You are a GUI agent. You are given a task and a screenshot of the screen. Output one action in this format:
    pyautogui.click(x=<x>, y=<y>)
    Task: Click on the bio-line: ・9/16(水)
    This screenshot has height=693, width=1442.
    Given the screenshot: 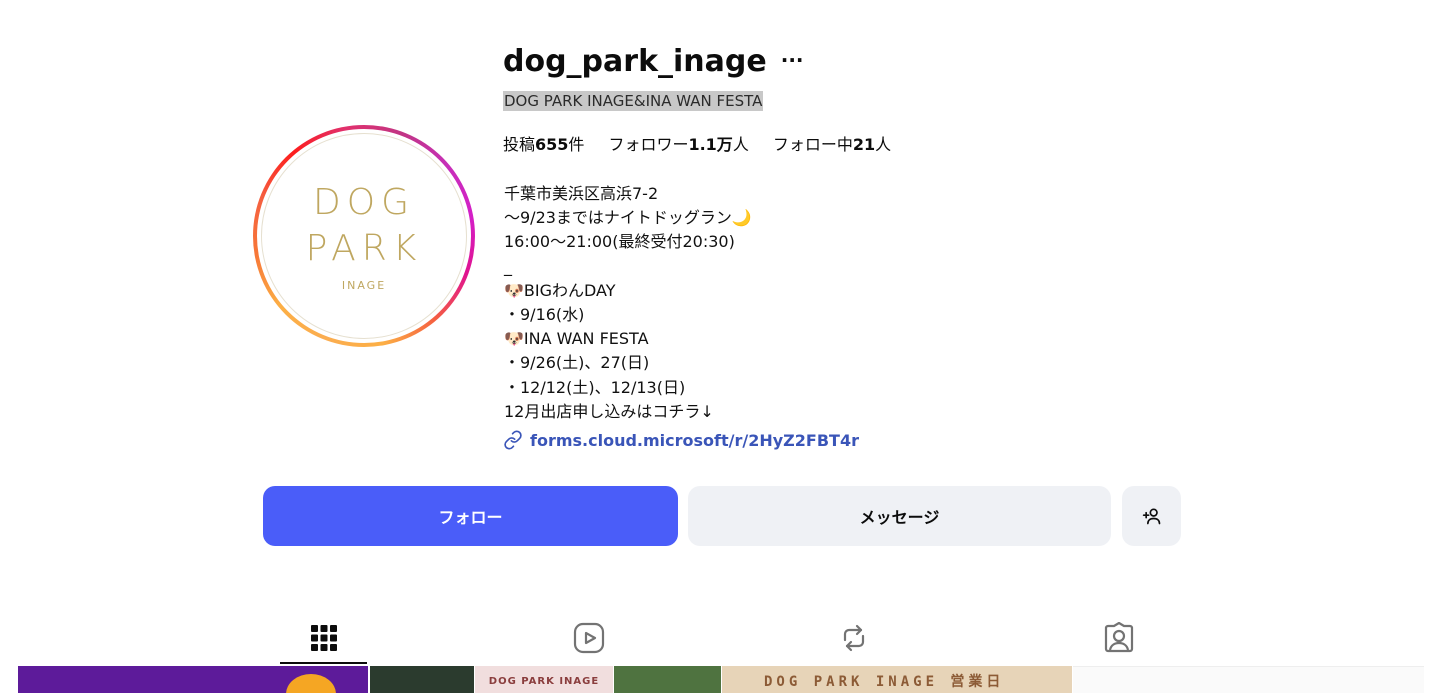 What is the action you would take?
    pyautogui.click(x=544, y=315)
    